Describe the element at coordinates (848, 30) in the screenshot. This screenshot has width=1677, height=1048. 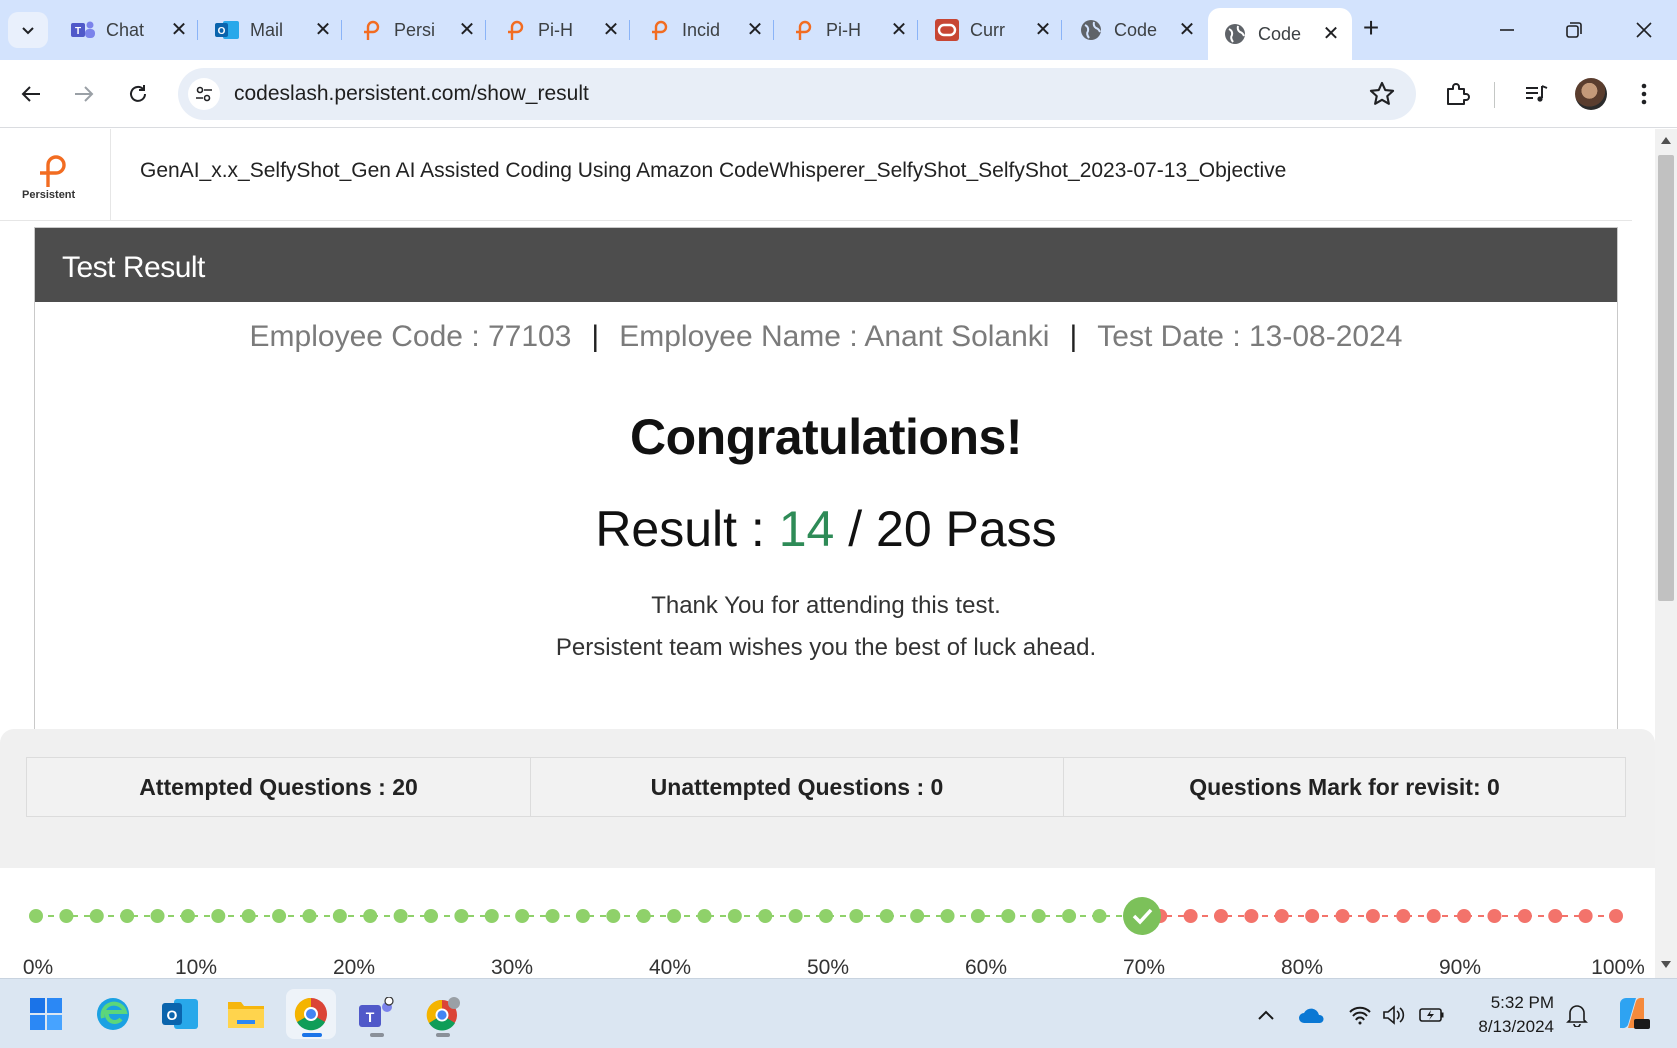
I see `tab-pihelp-2: Pi-H ✕` at that location.